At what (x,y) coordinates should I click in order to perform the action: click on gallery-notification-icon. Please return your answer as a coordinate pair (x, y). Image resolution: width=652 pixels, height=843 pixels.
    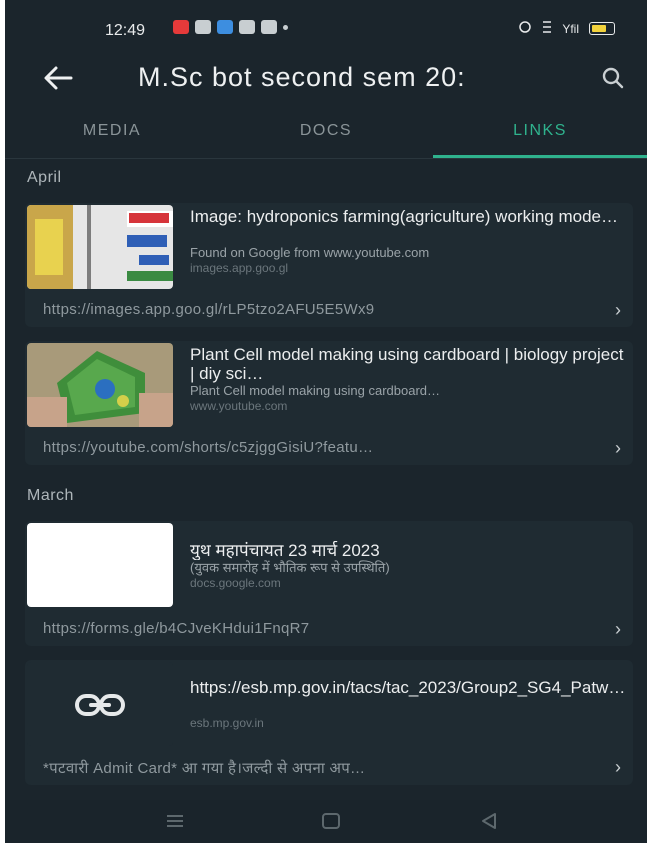
    Looking at the image, I should click on (269, 27).